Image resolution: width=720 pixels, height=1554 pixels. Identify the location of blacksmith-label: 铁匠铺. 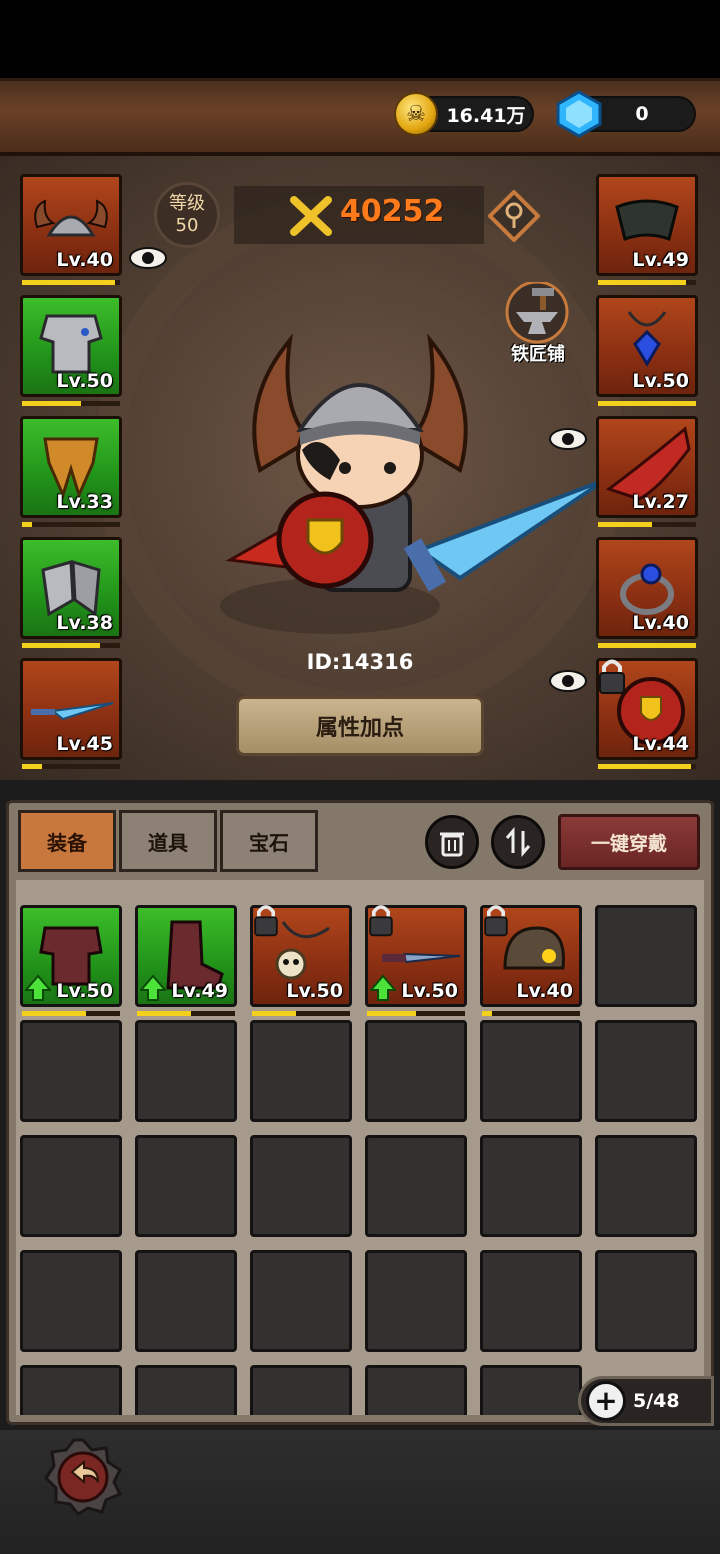
(538, 353).